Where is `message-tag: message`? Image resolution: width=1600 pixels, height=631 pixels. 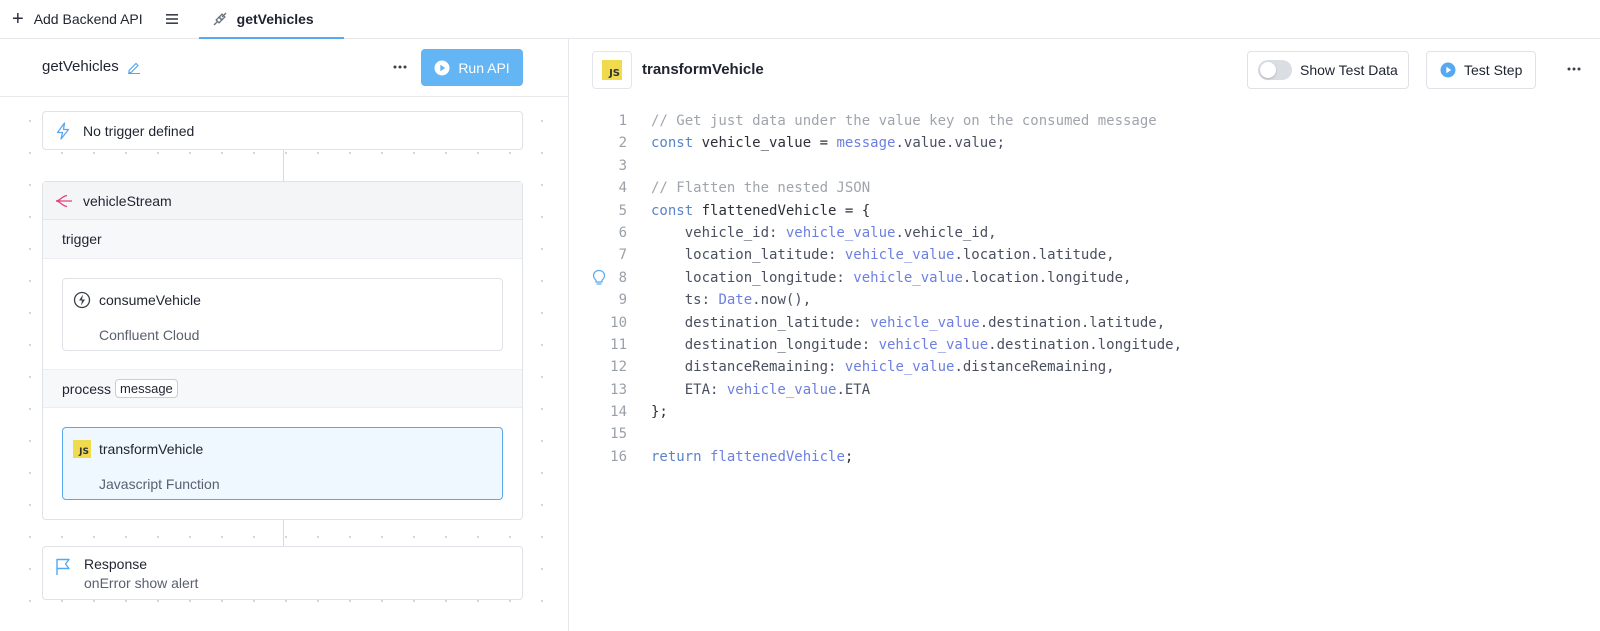 message-tag: message is located at coordinates (146, 388).